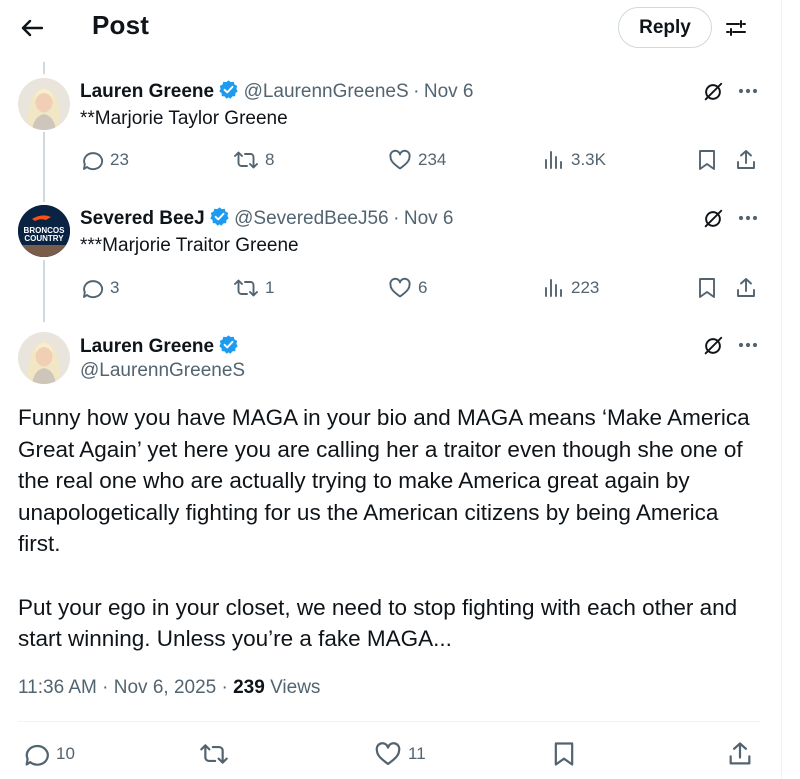 The width and height of the screenshot is (800, 779). I want to click on tweet-text: ***Marjorie Traitor Greene, so click(189, 245).